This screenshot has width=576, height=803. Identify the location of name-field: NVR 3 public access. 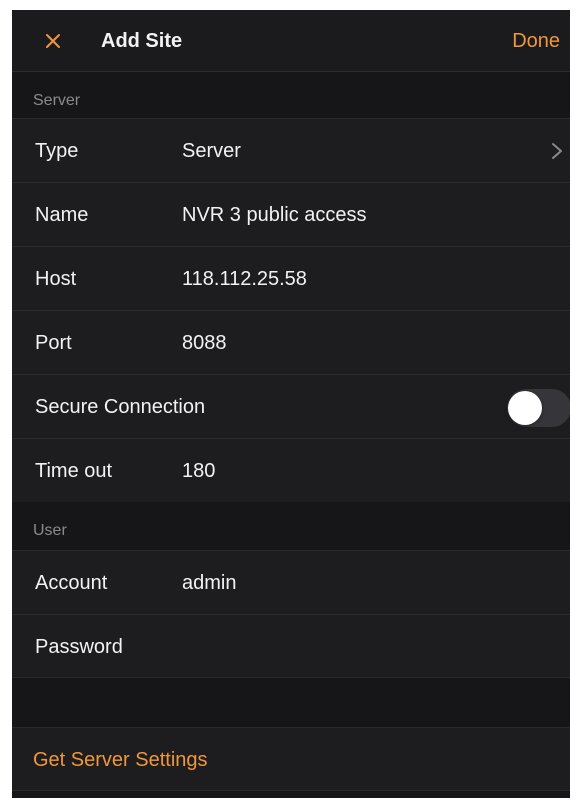
(274, 215).